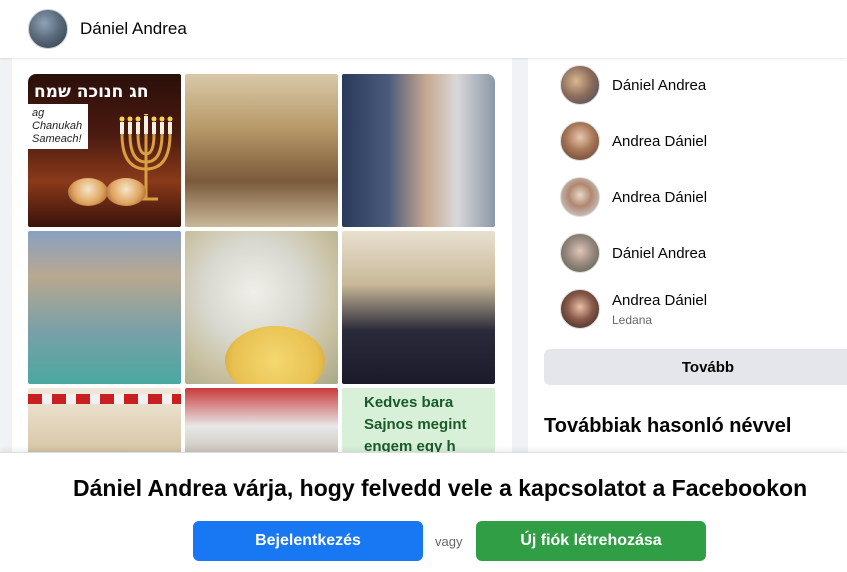 Image resolution: width=847 pixels, height=572 pixels. Describe the element at coordinates (632, 319) in the screenshot. I see `person-subtitle: Ledana` at that location.